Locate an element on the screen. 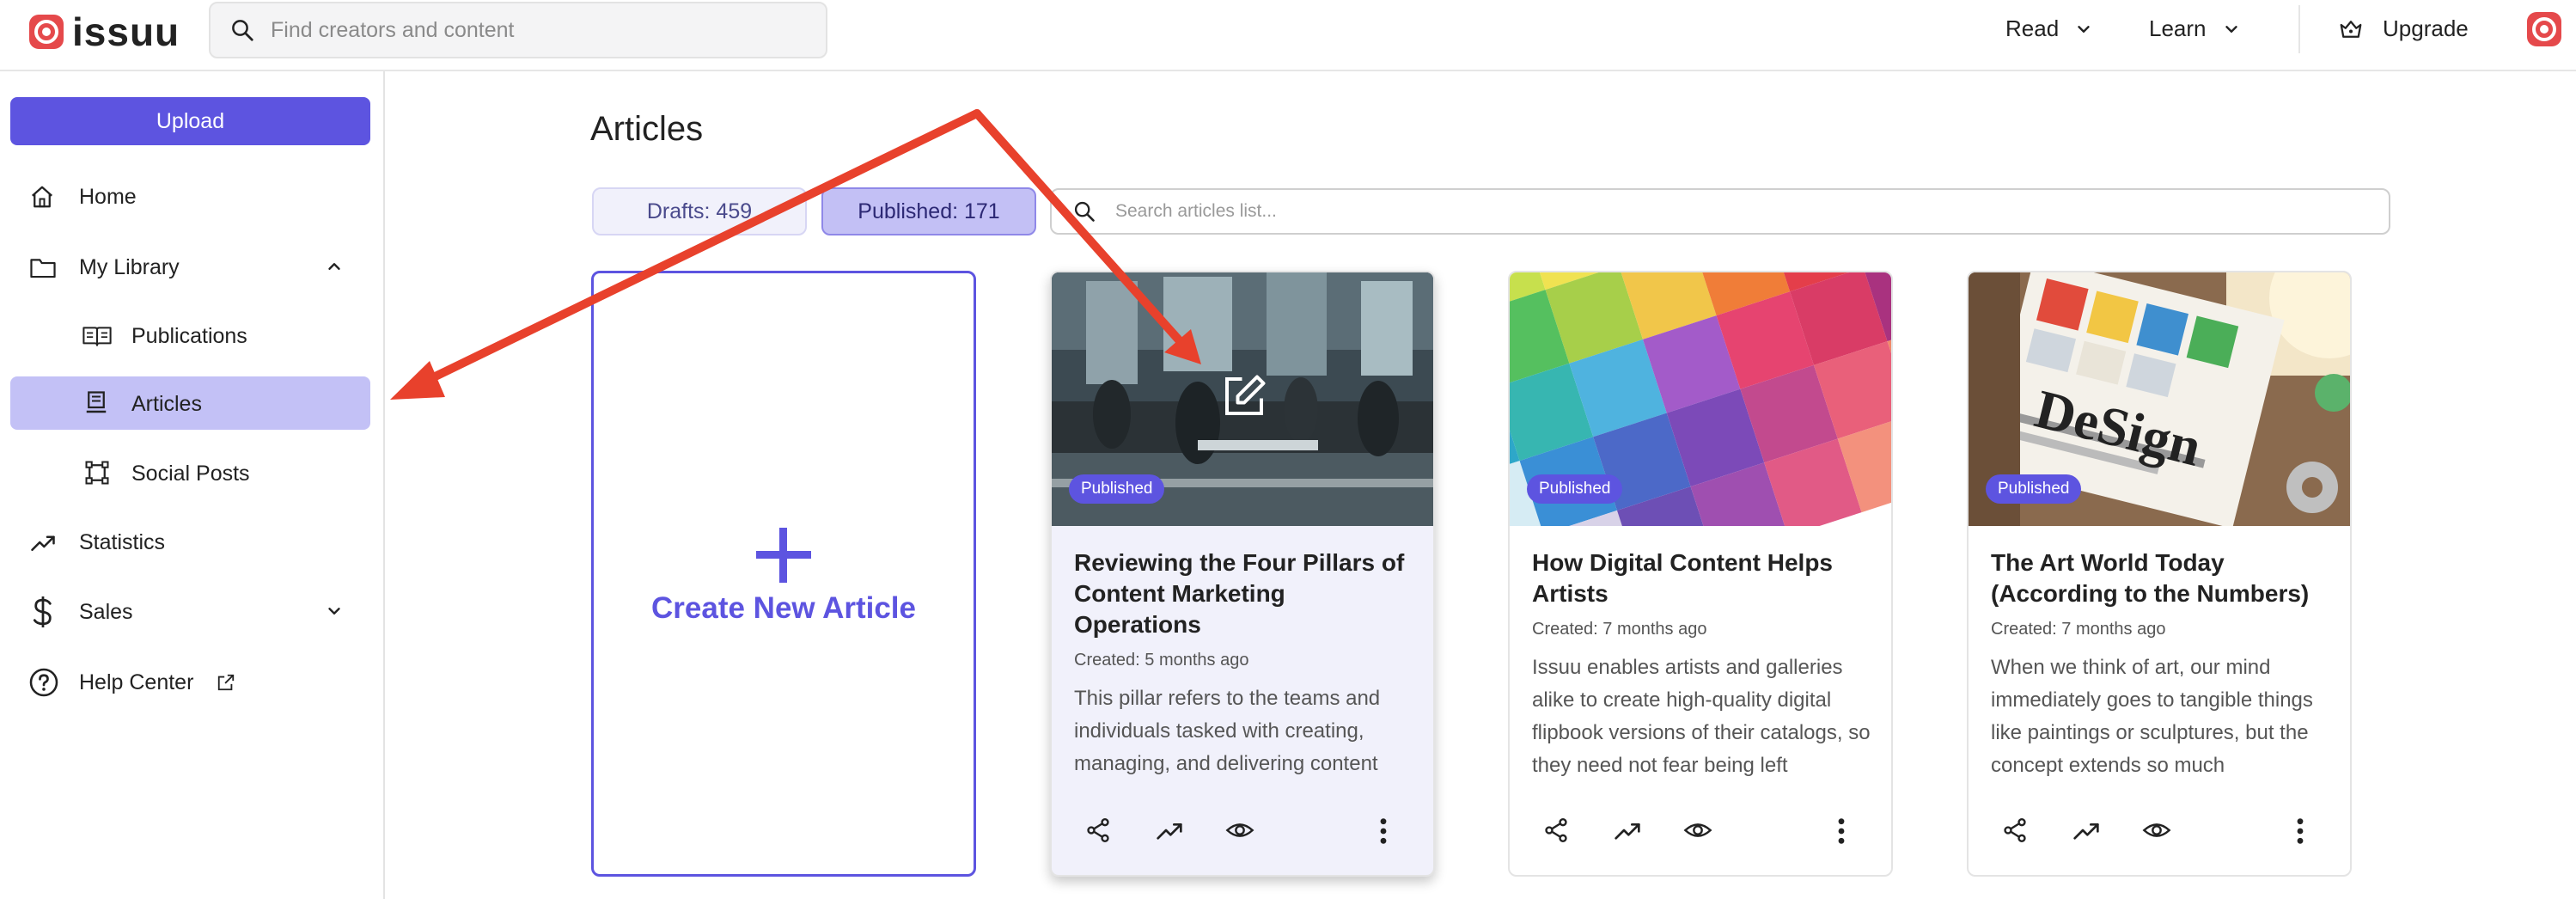  article-title: How Digital Content Helps Artists is located at coordinates (1704, 578).